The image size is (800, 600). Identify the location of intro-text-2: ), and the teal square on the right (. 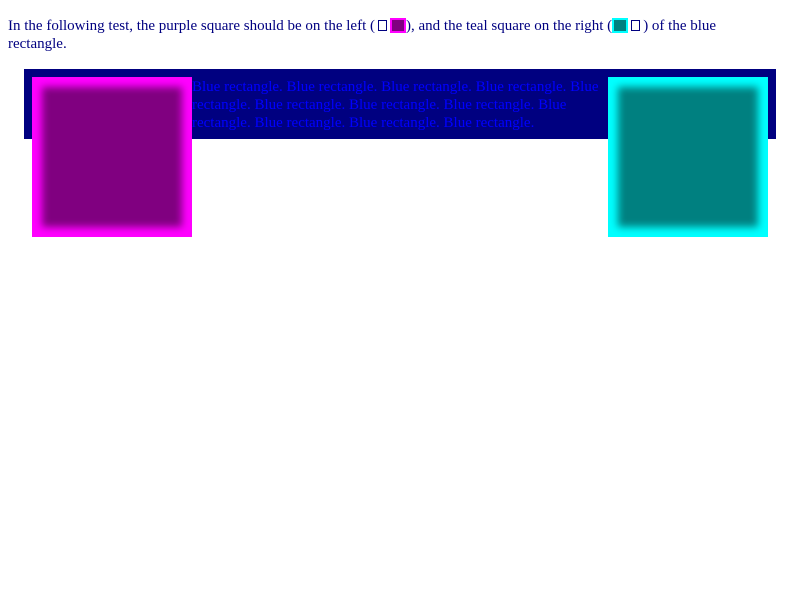
(509, 26).